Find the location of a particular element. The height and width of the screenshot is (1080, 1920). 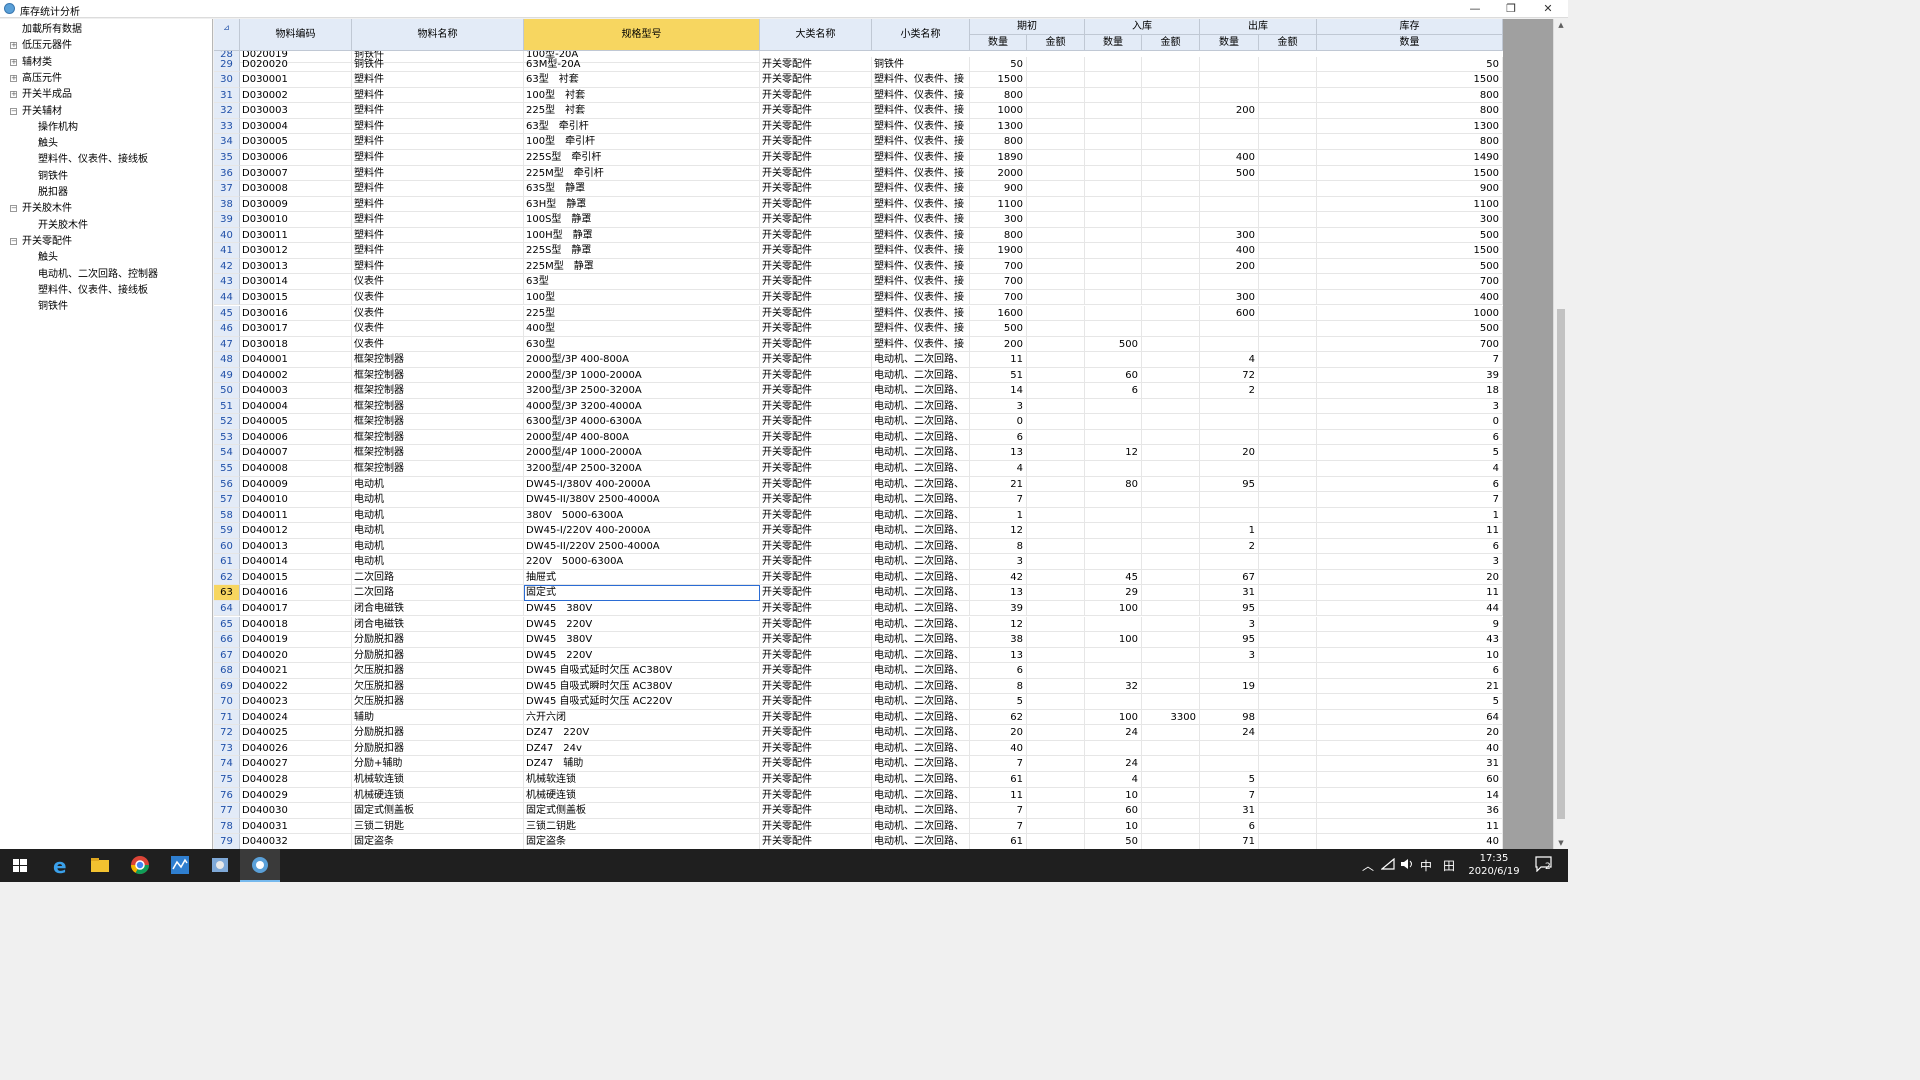

cell-q: 11 is located at coordinates (1410, 531).